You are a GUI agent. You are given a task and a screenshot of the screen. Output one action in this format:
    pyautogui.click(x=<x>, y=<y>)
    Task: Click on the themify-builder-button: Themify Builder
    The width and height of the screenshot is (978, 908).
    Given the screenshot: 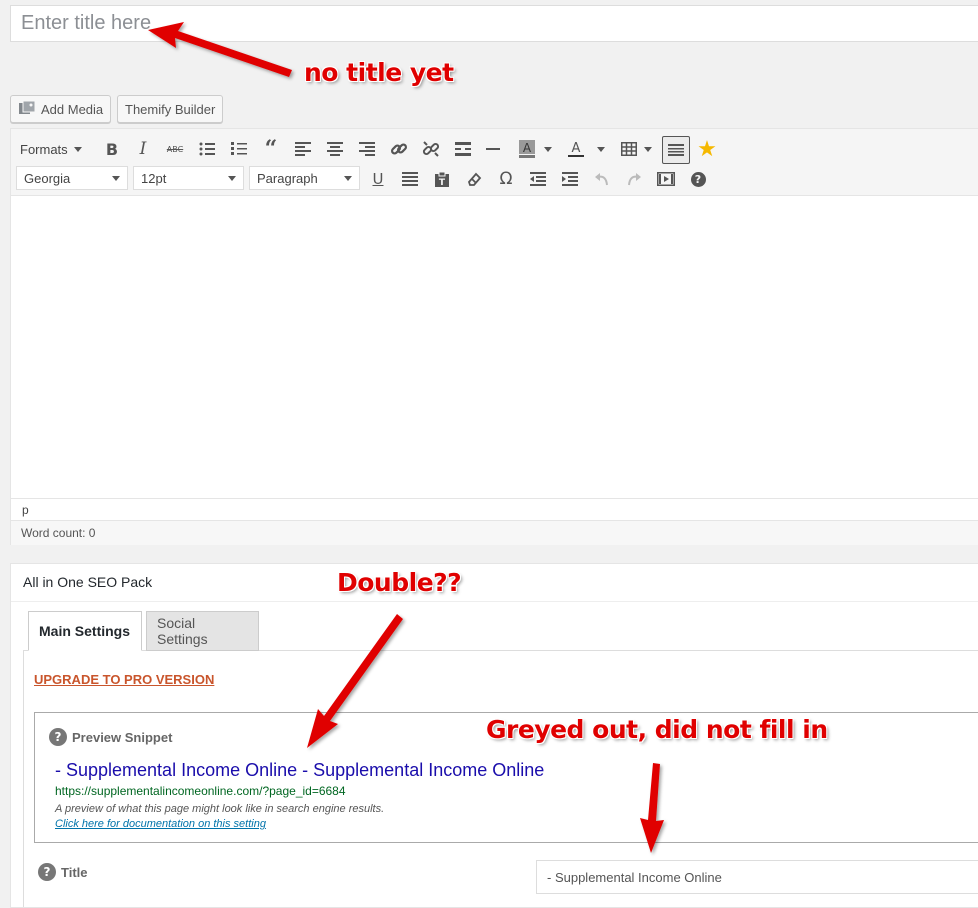 What is the action you would take?
    pyautogui.click(x=170, y=109)
    